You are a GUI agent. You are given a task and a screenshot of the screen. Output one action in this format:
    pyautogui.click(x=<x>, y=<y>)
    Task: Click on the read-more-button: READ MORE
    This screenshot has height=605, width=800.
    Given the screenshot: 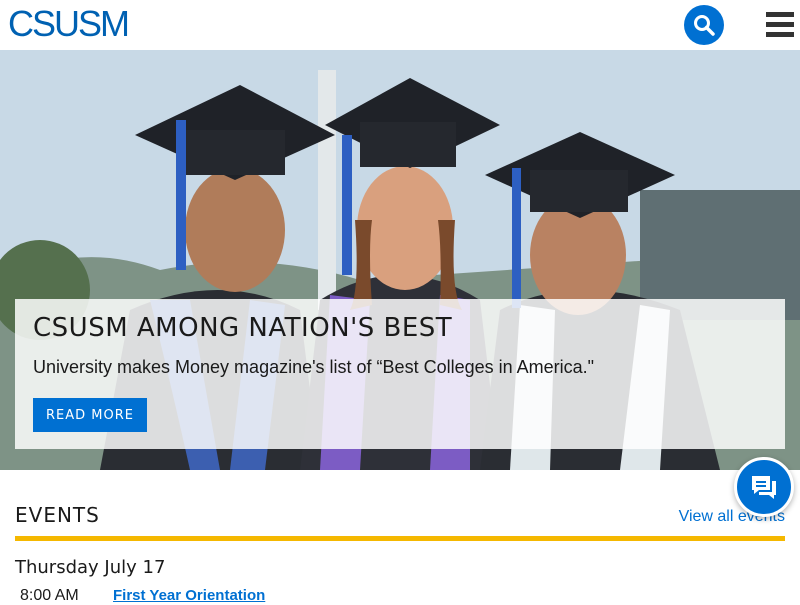 What is the action you would take?
    pyautogui.click(x=90, y=415)
    